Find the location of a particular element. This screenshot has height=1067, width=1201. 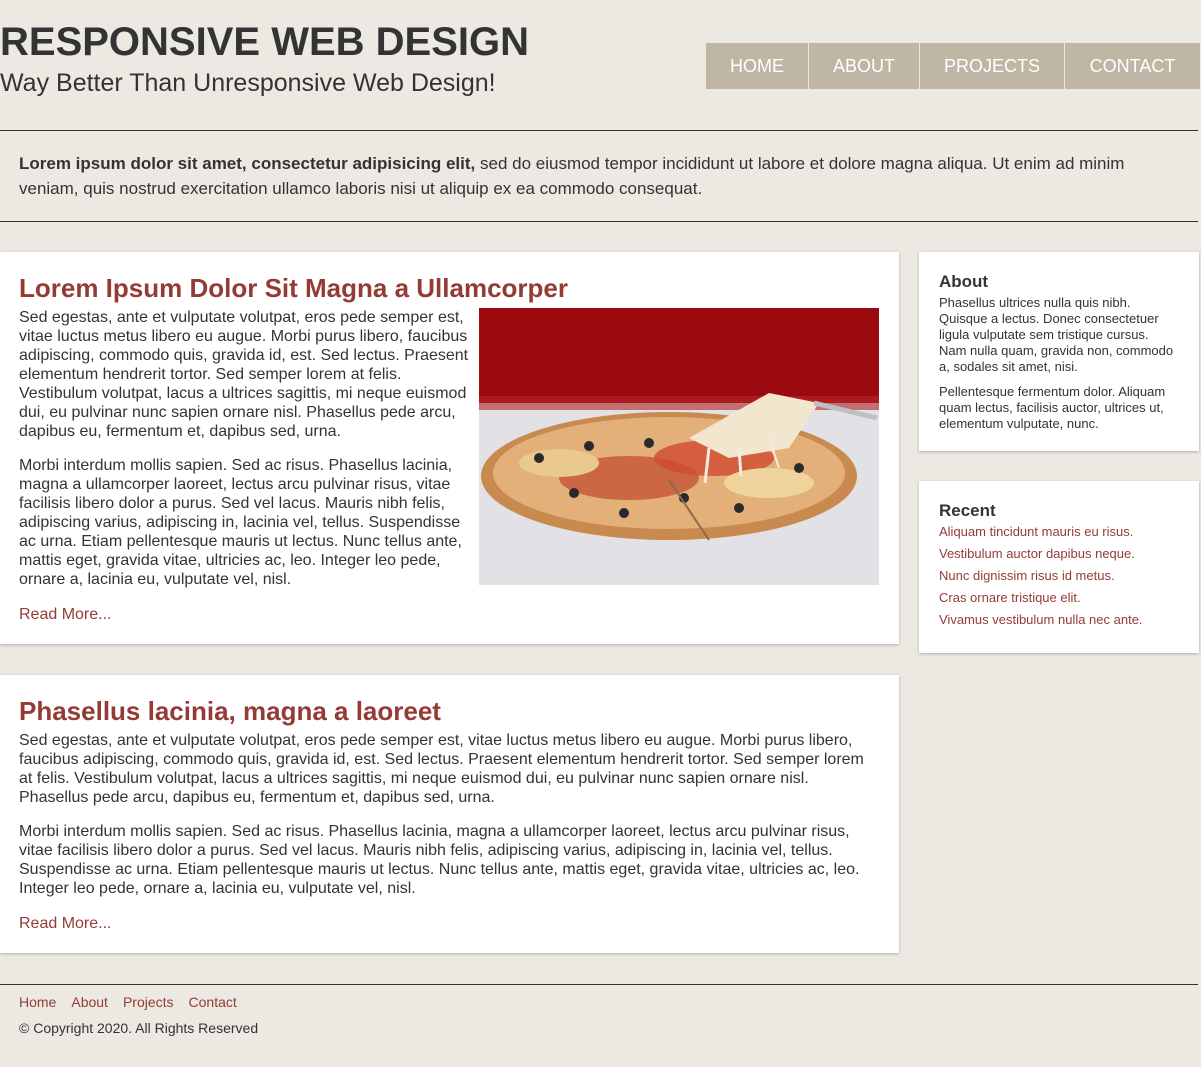

footer-divider is located at coordinates (599, 984).